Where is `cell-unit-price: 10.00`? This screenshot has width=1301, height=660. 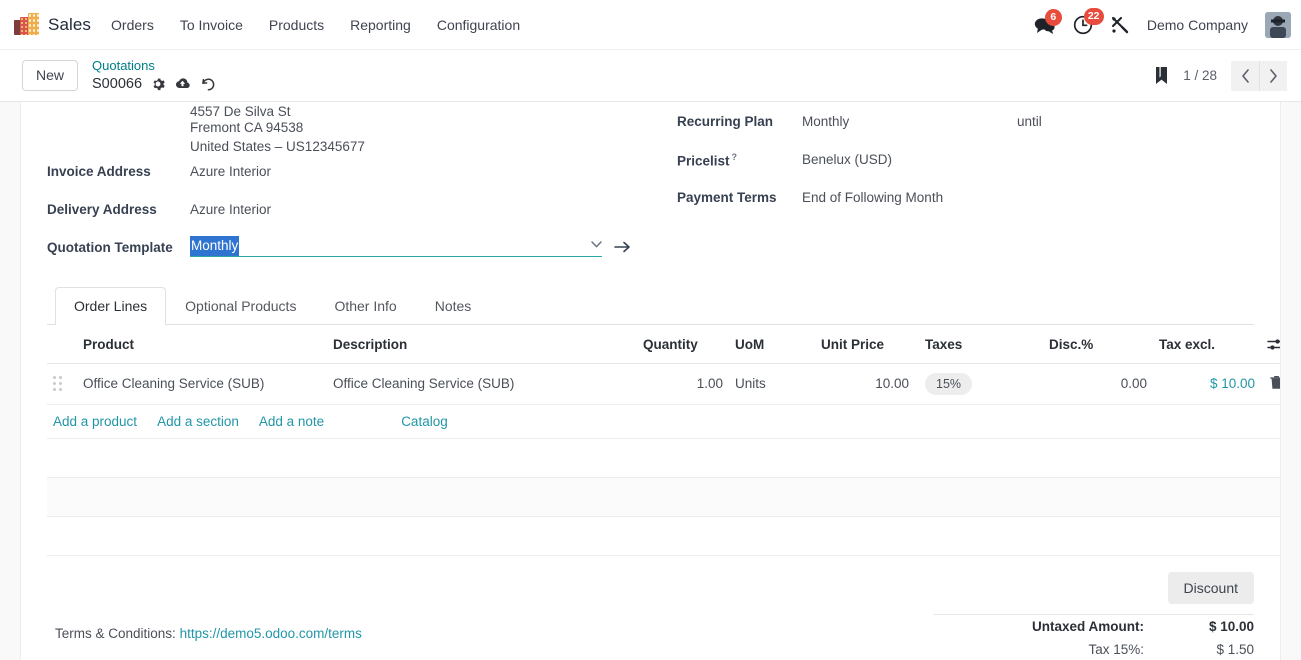
cell-unit-price: 10.00 is located at coordinates (865, 384).